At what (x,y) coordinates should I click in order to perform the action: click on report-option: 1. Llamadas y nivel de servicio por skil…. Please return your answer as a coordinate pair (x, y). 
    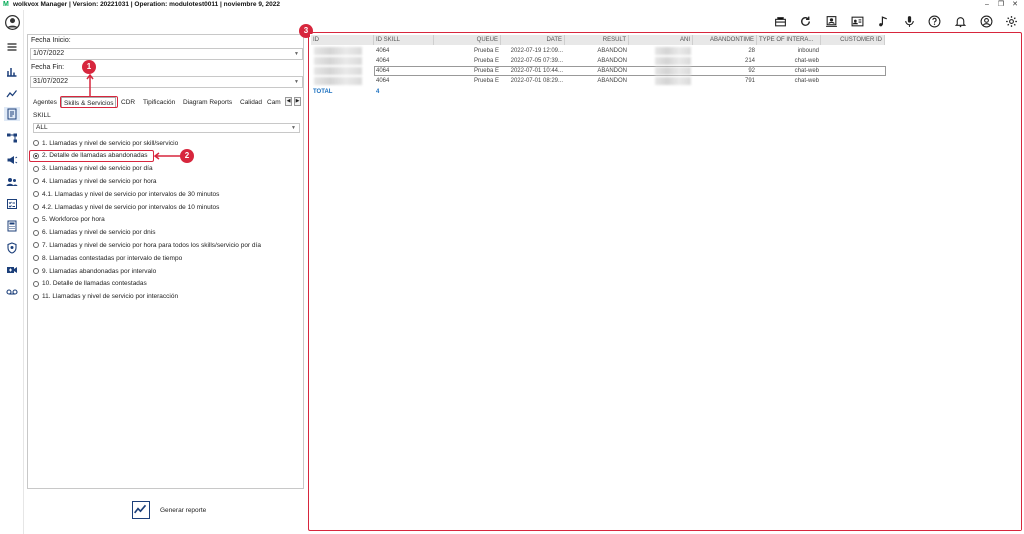
    Looking at the image, I should click on (105, 143).